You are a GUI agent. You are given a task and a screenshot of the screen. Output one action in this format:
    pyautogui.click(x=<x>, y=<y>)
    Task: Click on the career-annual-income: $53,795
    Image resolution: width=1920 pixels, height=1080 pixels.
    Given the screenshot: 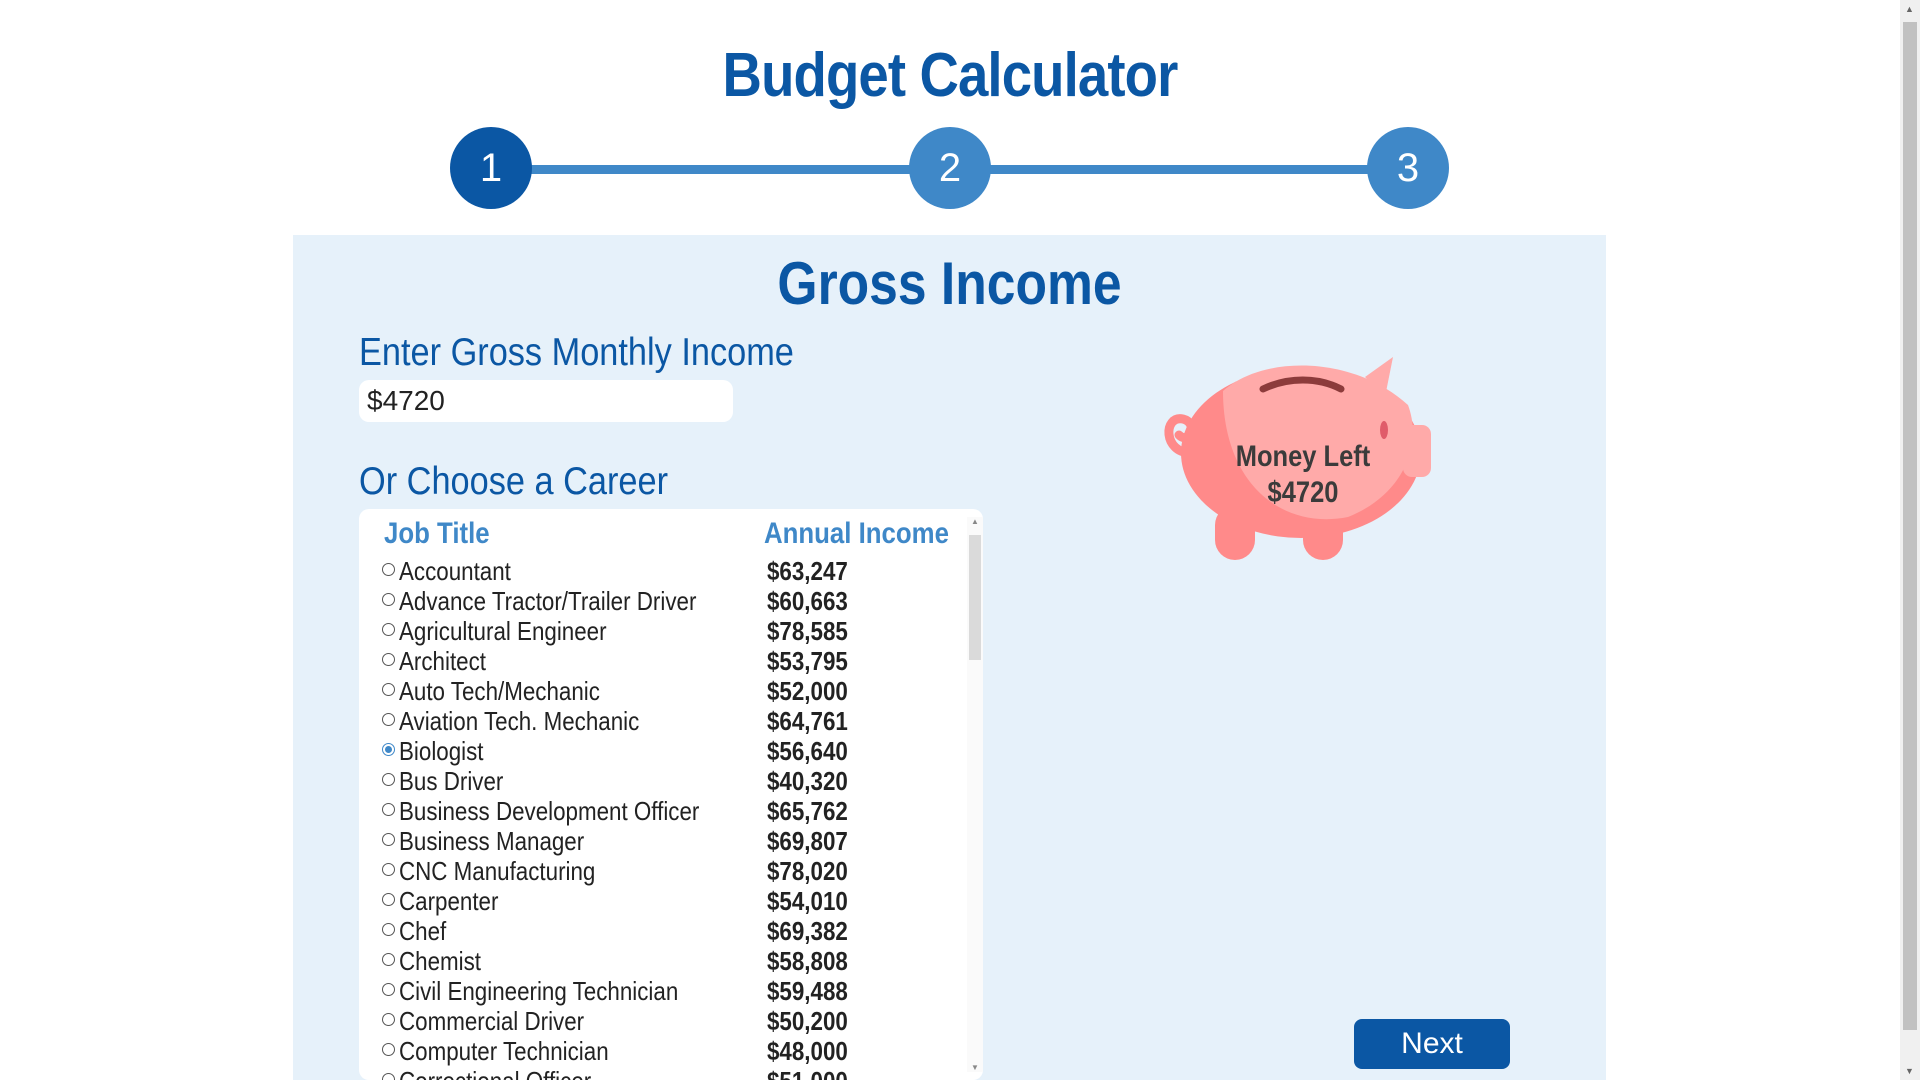 What is the action you would take?
    pyautogui.click(x=807, y=661)
    